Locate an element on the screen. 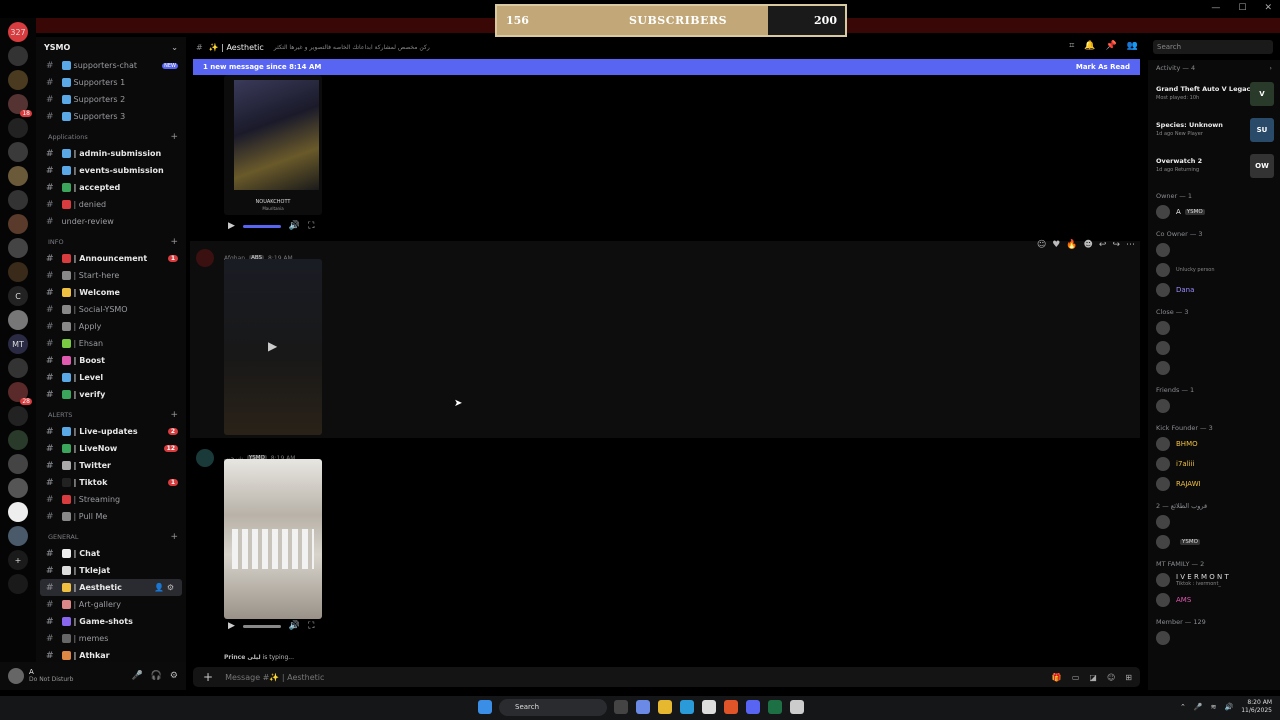 Image resolution: width=1280 pixels, height=720 pixels. category-header: GENERAL + is located at coordinates (111, 537).